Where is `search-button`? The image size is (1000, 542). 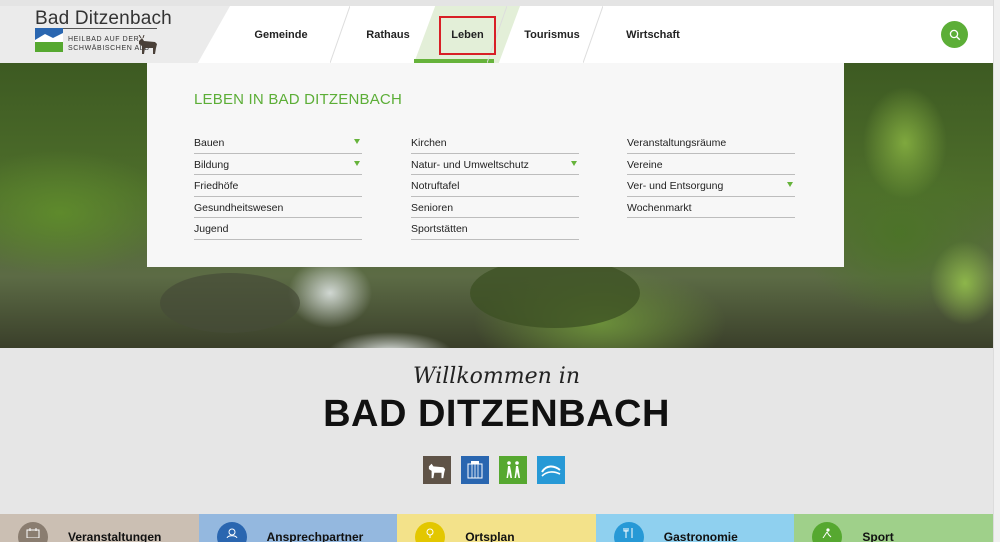
search-button is located at coordinates (954, 34).